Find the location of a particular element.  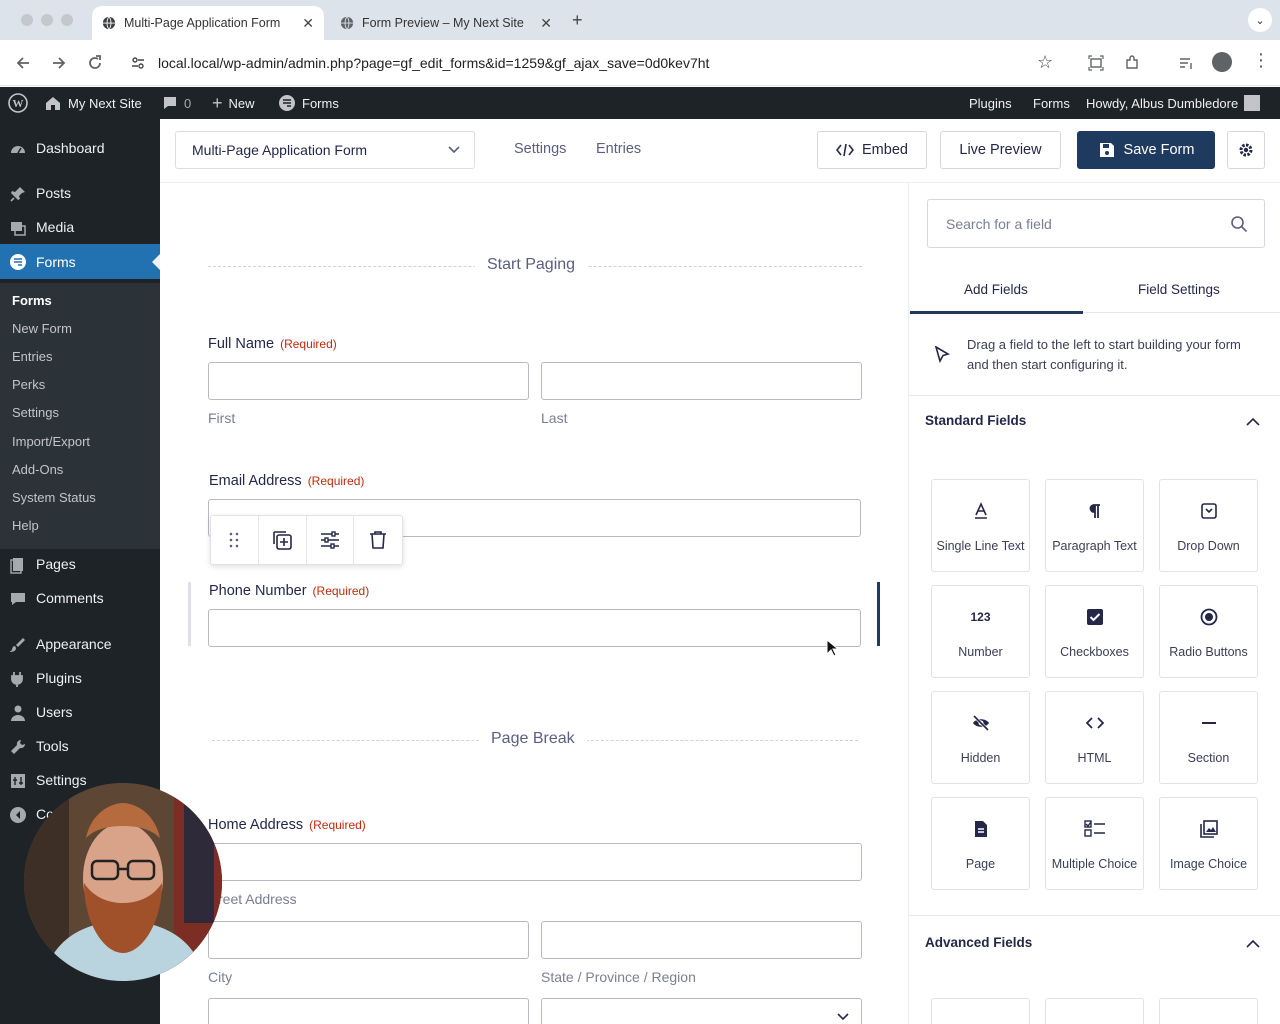

field-button-html: HTML is located at coordinates (1094, 737).